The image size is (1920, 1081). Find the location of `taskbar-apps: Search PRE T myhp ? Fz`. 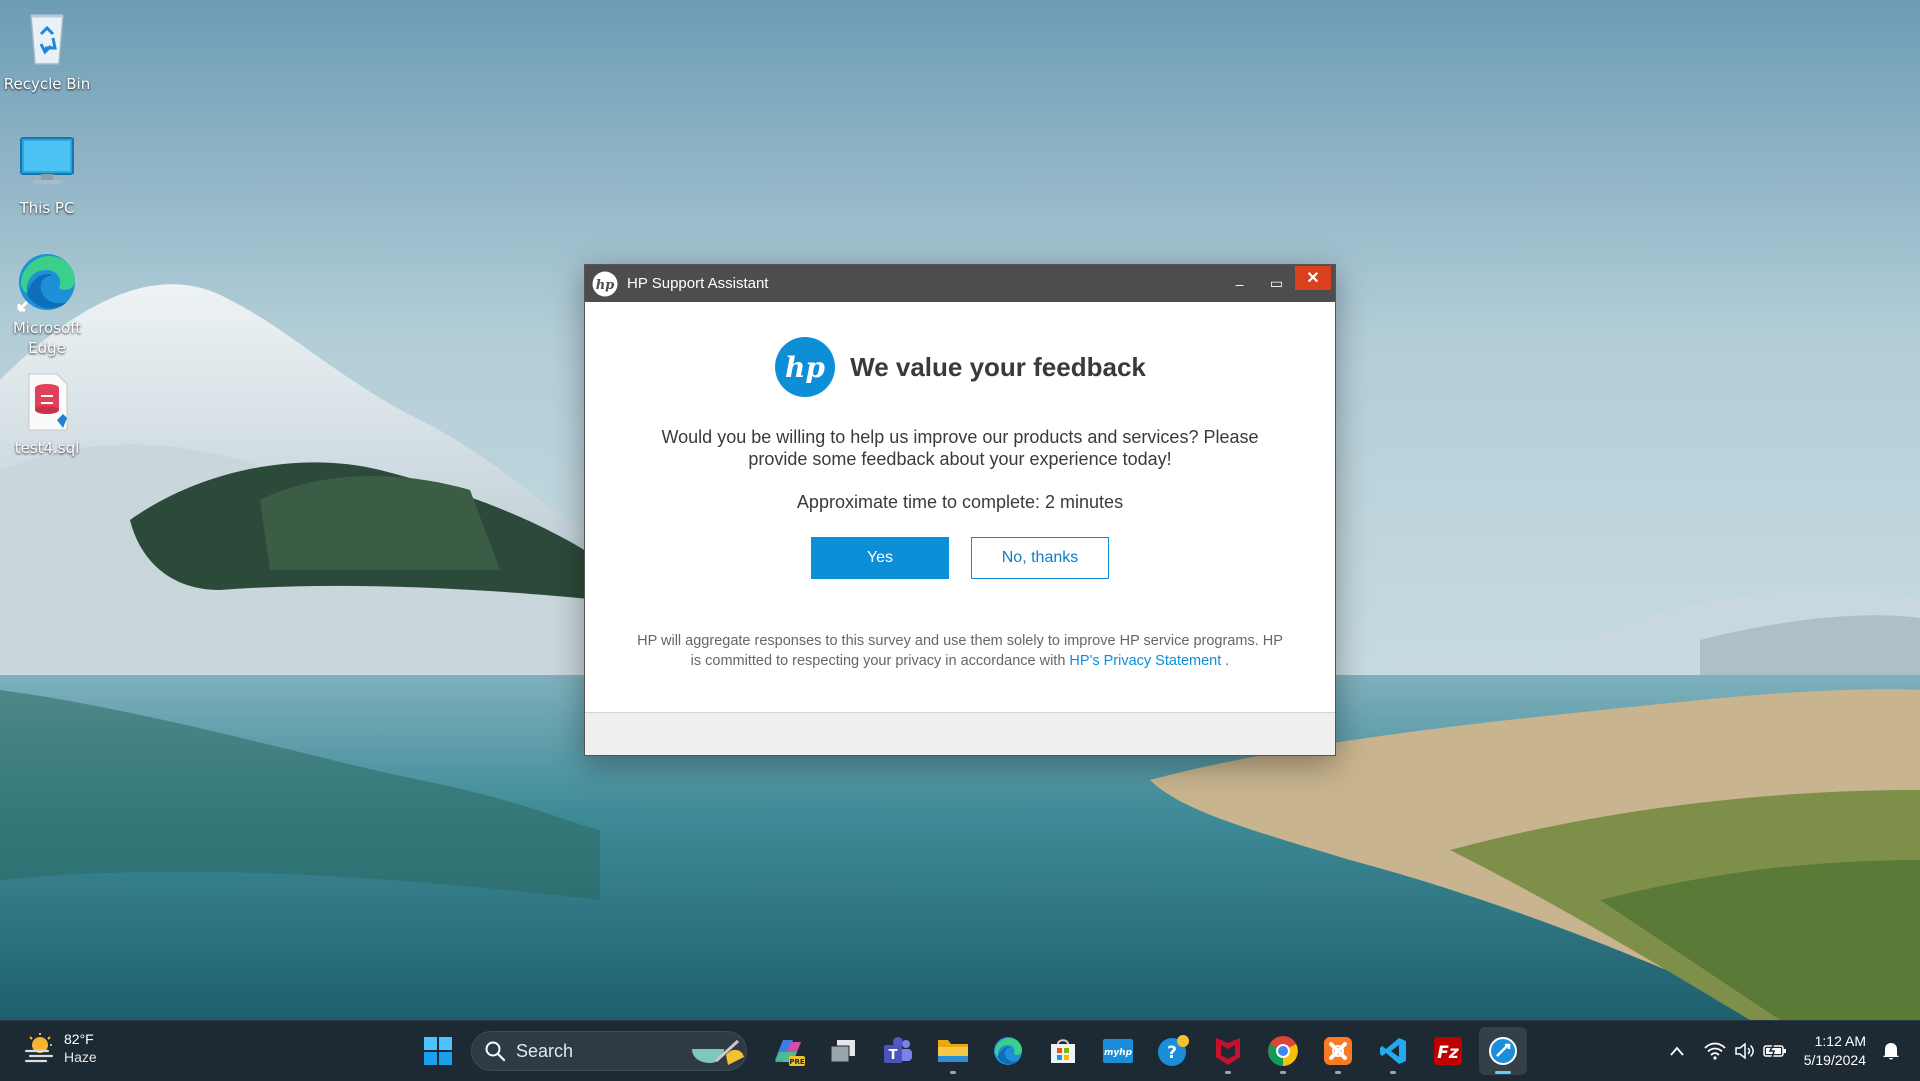

taskbar-apps: Search PRE T myhp ? Fz is located at coordinates (970, 1051).